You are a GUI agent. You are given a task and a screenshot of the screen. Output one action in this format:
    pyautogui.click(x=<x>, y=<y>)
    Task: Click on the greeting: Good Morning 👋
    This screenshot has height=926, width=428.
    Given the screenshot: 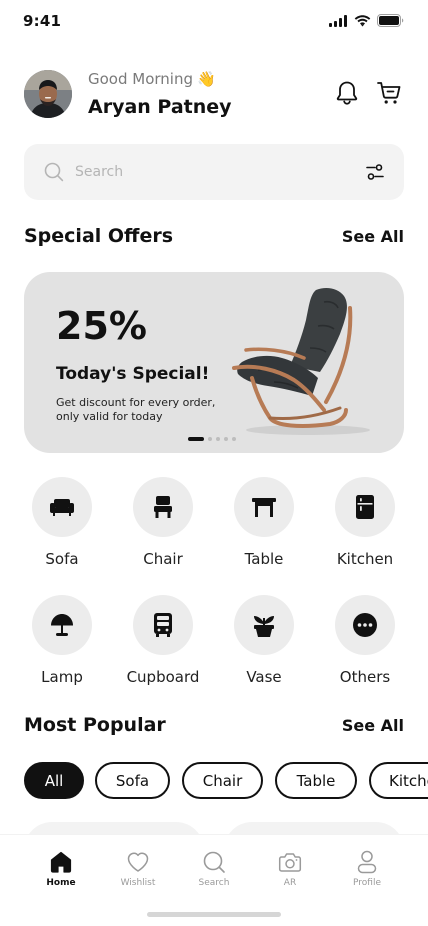 What is the action you would take?
    pyautogui.click(x=152, y=79)
    